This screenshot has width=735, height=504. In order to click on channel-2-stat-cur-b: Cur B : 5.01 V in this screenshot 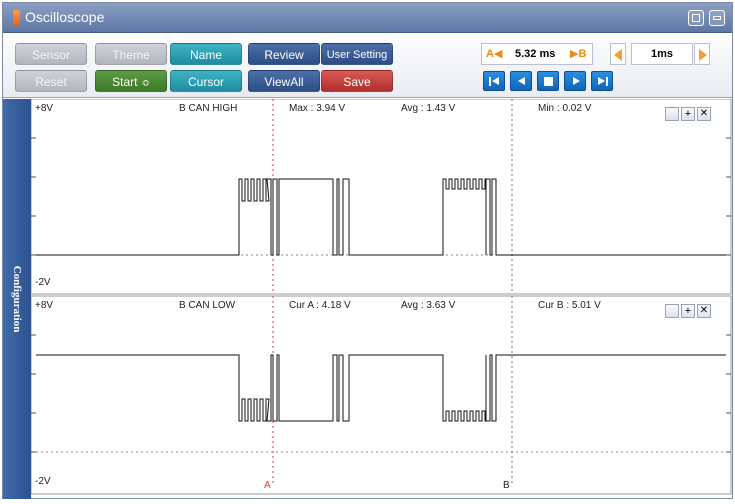, I will do `click(569, 305)`.